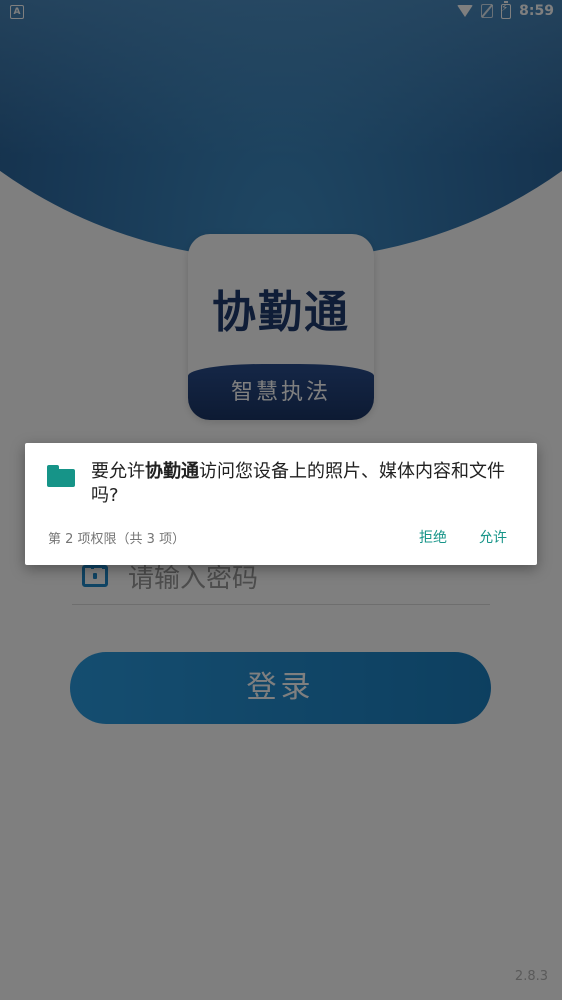 Image resolution: width=562 pixels, height=1000 pixels. What do you see at coordinates (309, 484) in the screenshot?
I see `permission-message: 要允许协勤通访问您设备上的照片、媒体内容和文件吗?` at bounding box center [309, 484].